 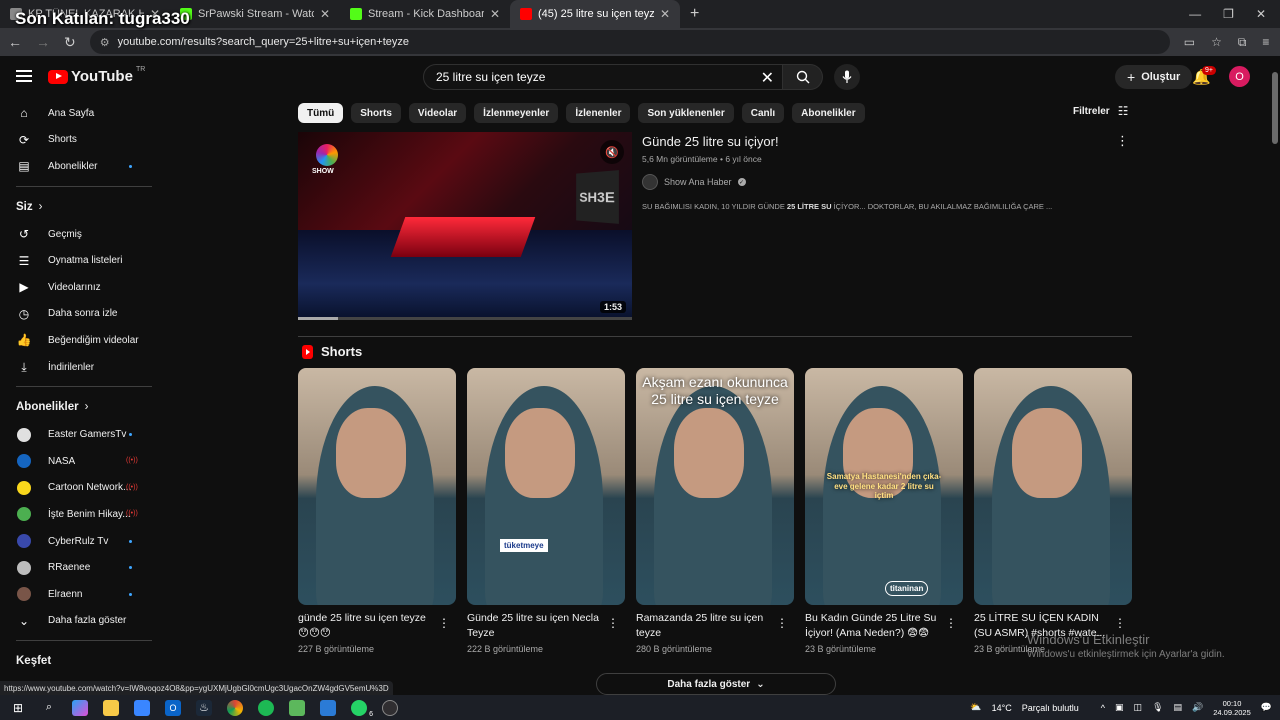 What do you see at coordinates (1197, 707) in the screenshot?
I see `tray-volume-icon: 🔊` at bounding box center [1197, 707].